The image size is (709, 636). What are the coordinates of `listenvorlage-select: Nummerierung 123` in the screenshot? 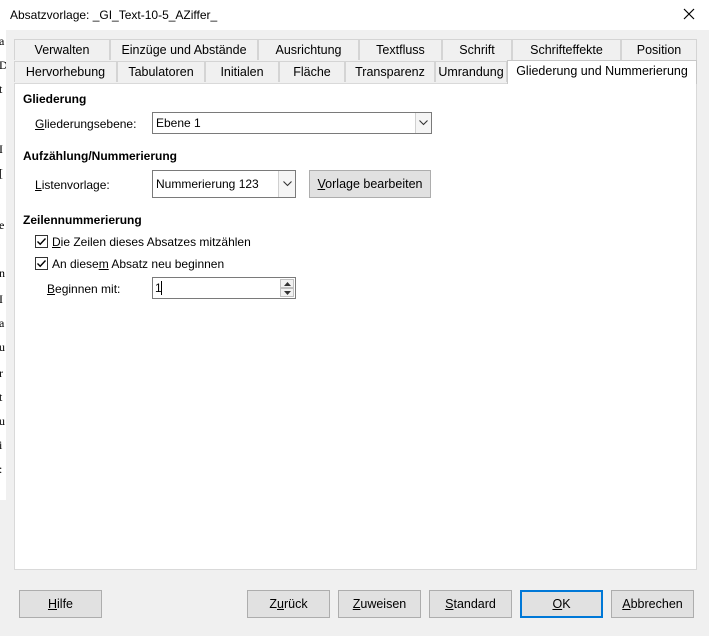 It's located at (224, 184).